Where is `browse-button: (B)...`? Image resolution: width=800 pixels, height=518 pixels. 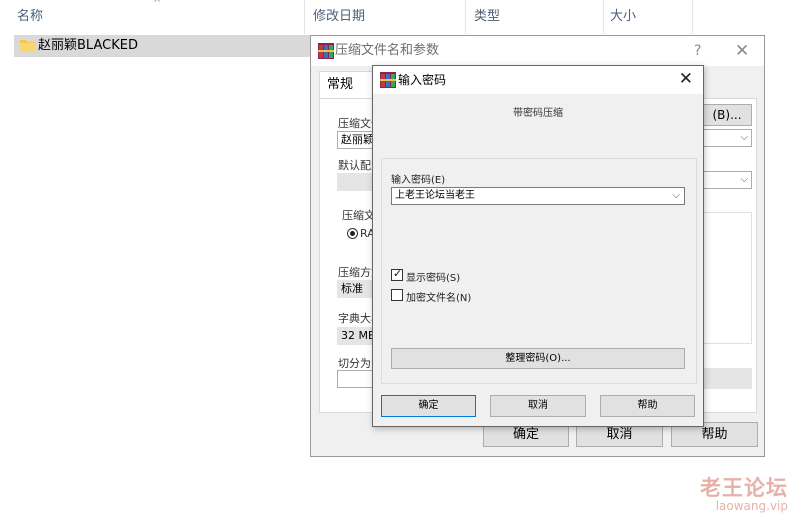 browse-button: (B)... is located at coordinates (727, 115).